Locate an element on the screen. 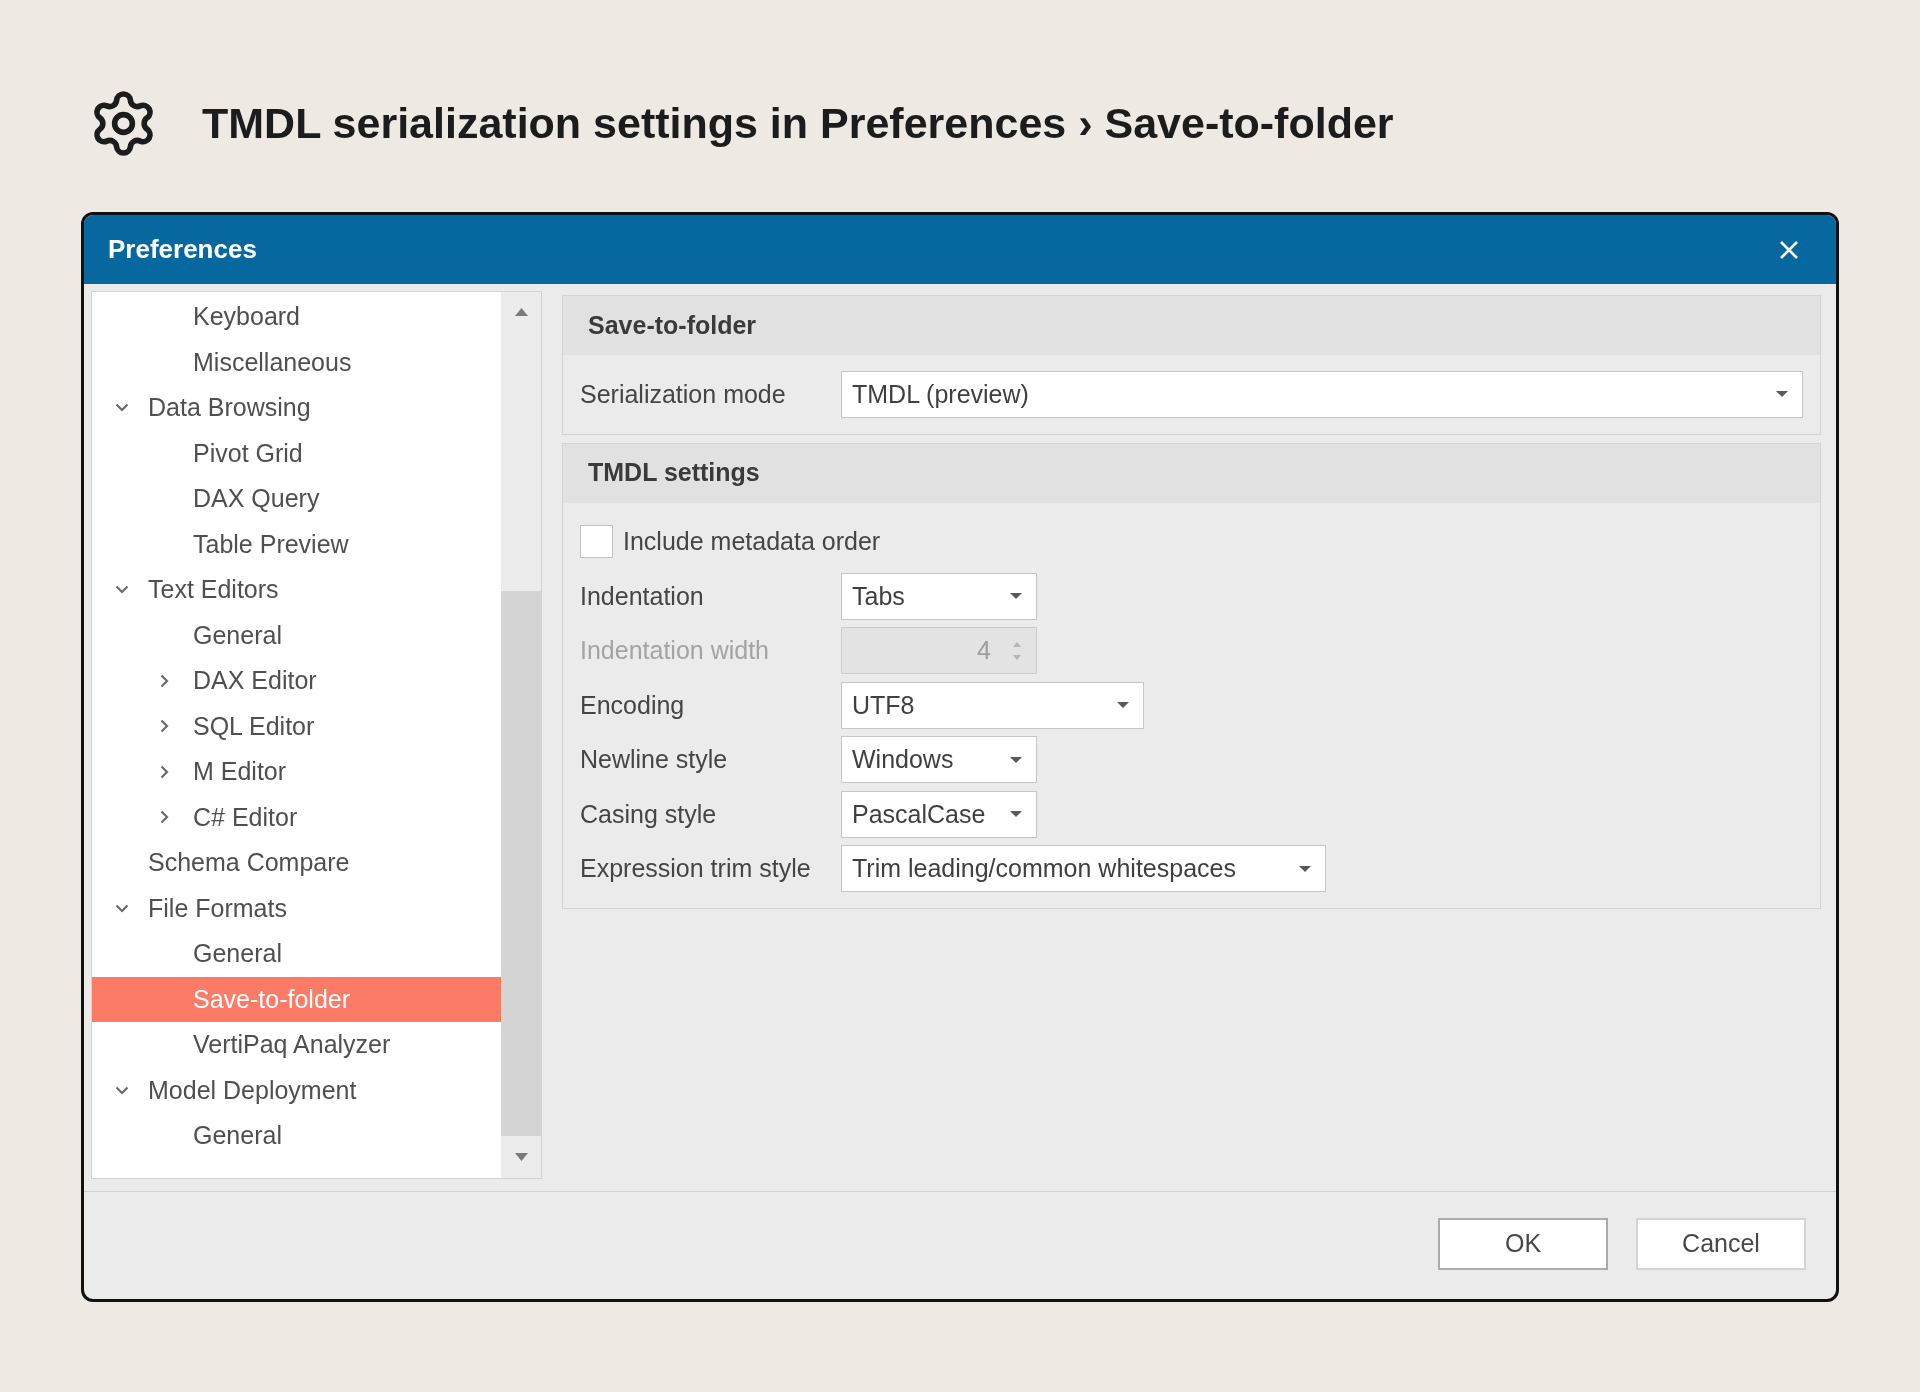  tree-item: Miscellaneous is located at coordinates (296, 362).